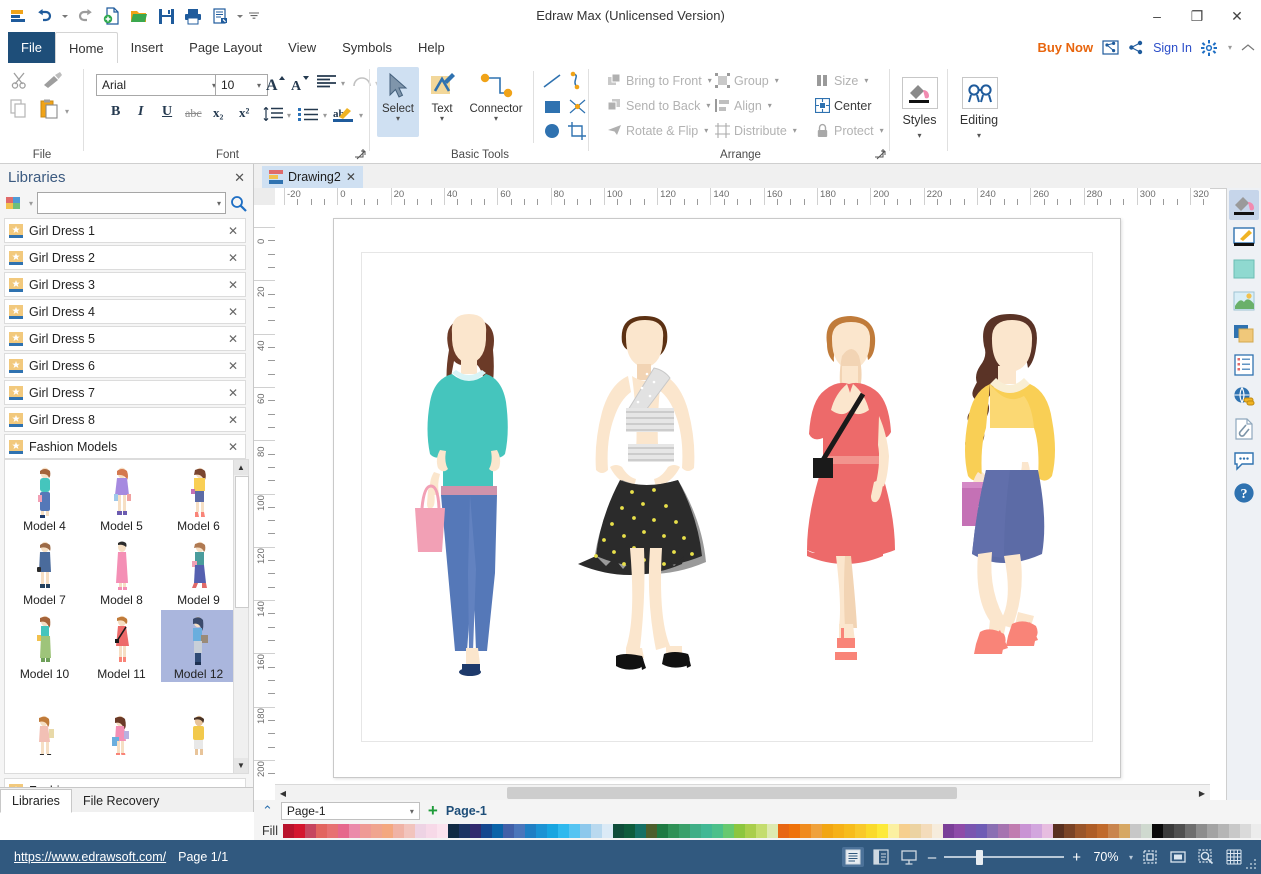 The height and width of the screenshot is (874, 1261). Describe the element at coordinates (67, 111) in the screenshot. I see `paste-caret-icon: ▾` at that location.